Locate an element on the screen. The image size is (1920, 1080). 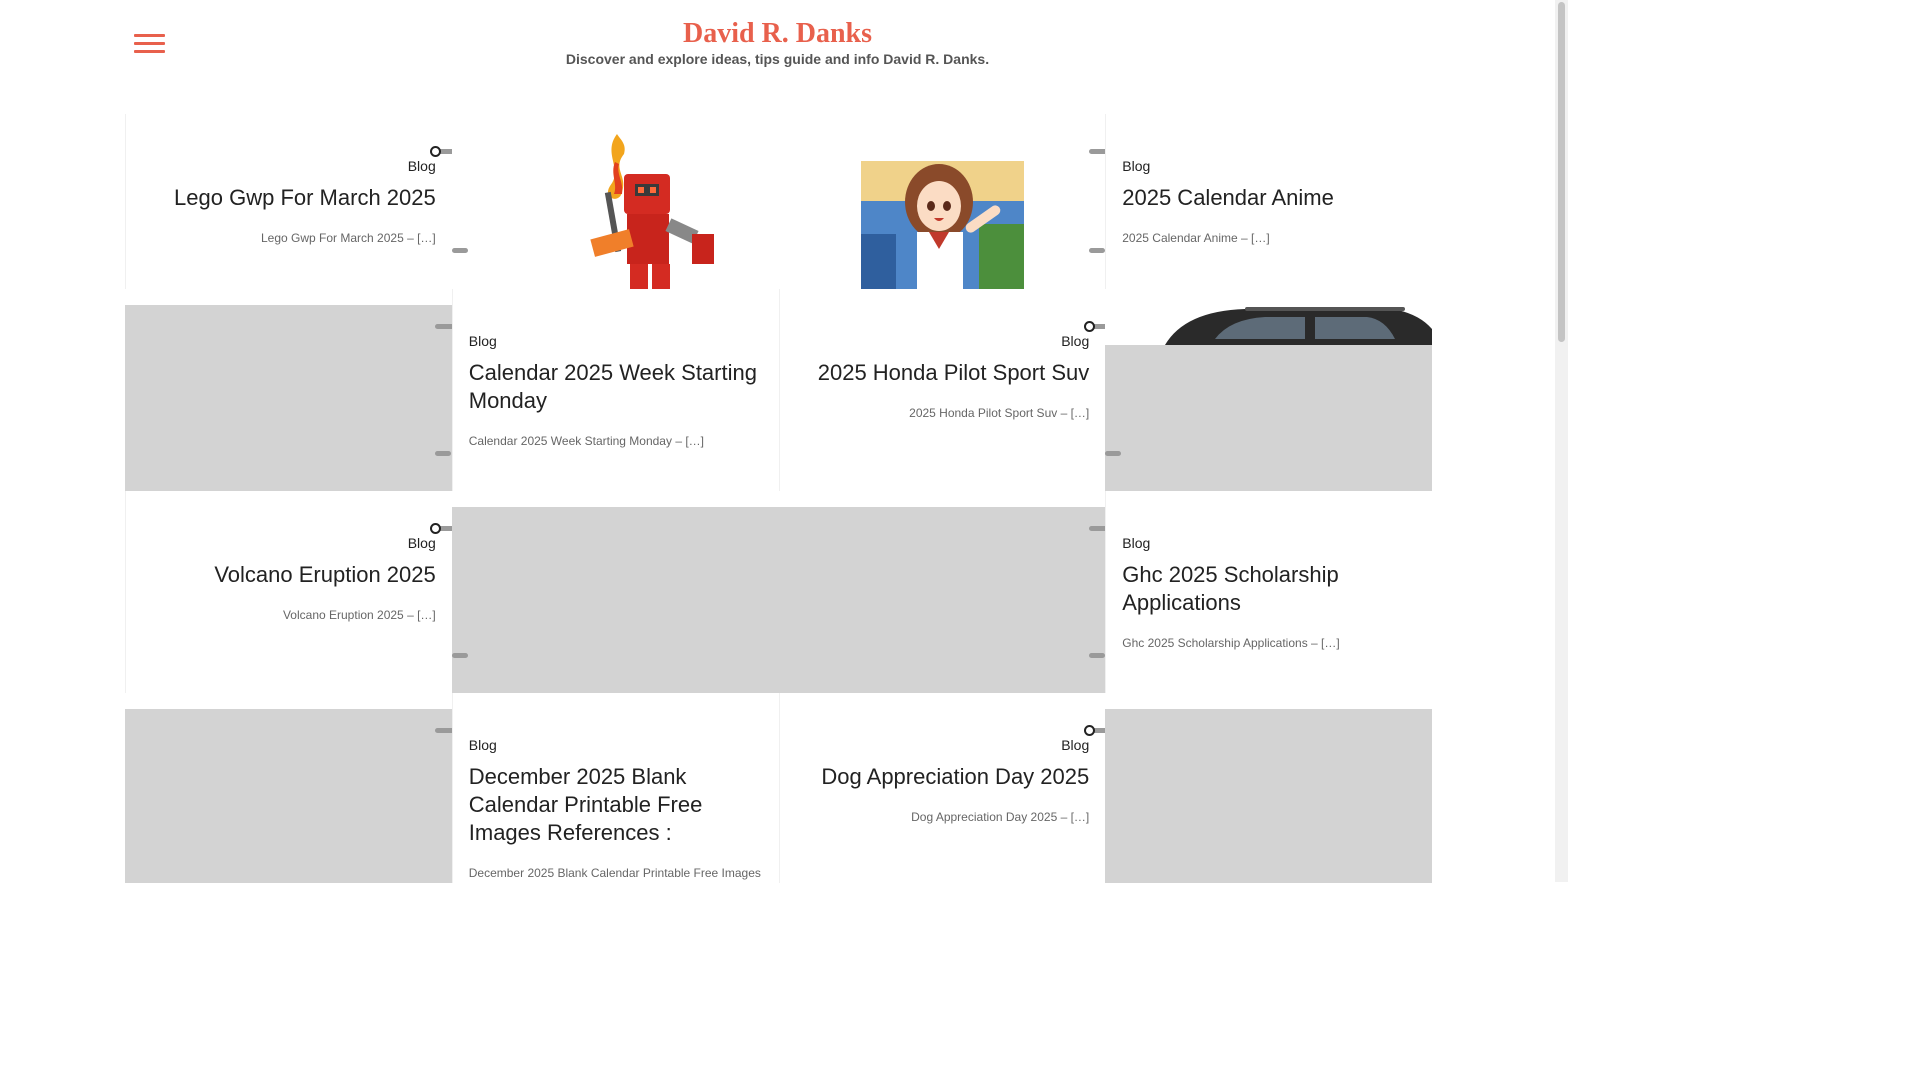
post-thumbnail-anime is located at coordinates (942, 201).